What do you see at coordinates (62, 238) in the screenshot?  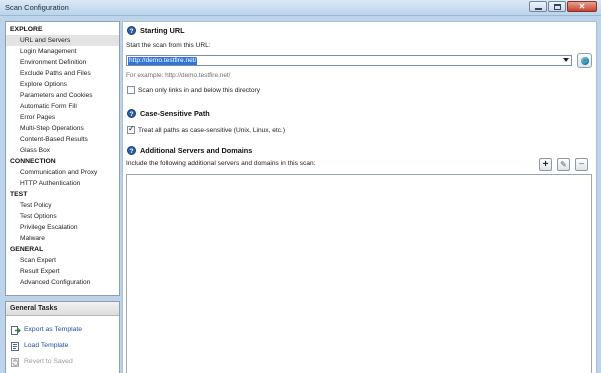 I see `sidebar-item-malware: Malware` at bounding box center [62, 238].